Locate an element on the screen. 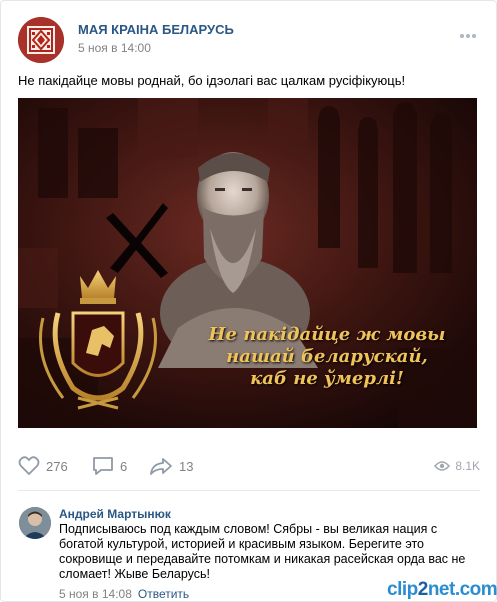  post-date: 5 ноя в 14:00 is located at coordinates (114, 48).